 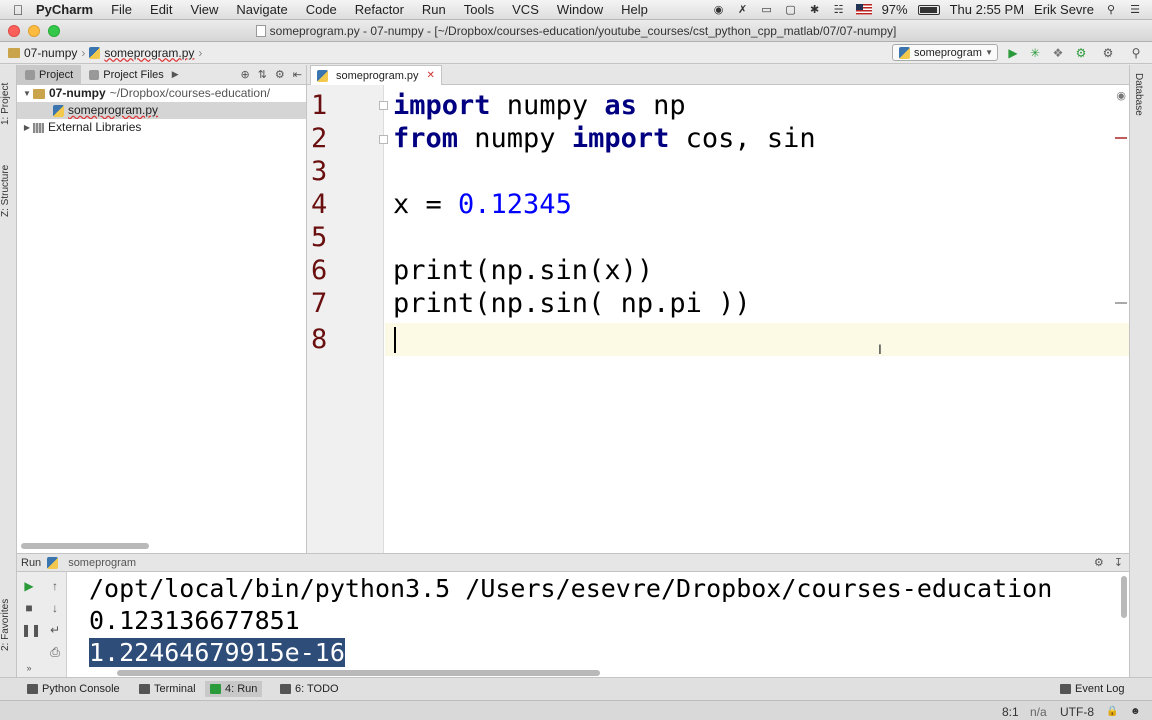 I want to click on code-text: numpy, so click(x=547, y=105).